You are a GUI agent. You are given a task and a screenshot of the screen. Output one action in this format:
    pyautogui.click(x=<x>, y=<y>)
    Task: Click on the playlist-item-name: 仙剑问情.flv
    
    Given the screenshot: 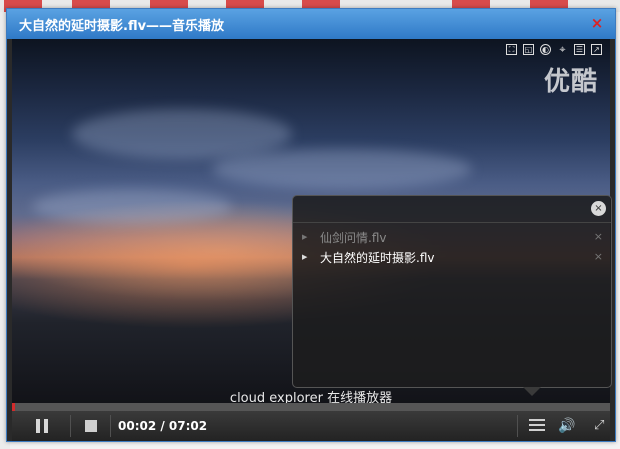 What is the action you would take?
    pyautogui.click(x=353, y=237)
    